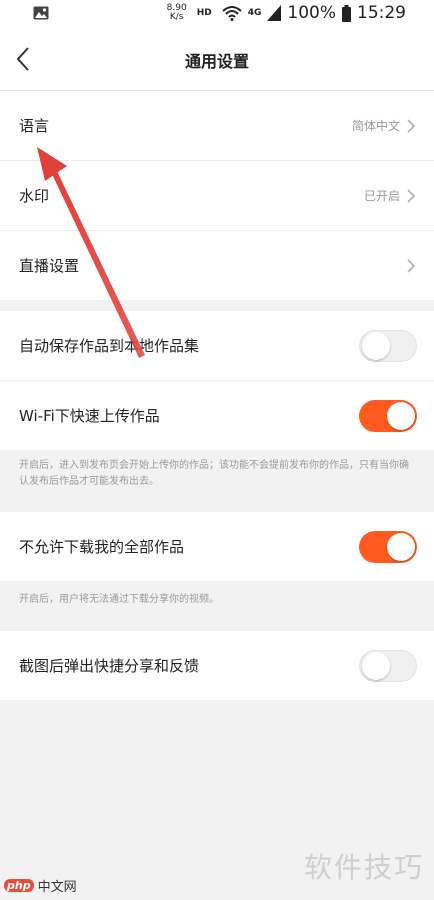 The image size is (434, 900). I want to click on language-label: 语言, so click(34, 126).